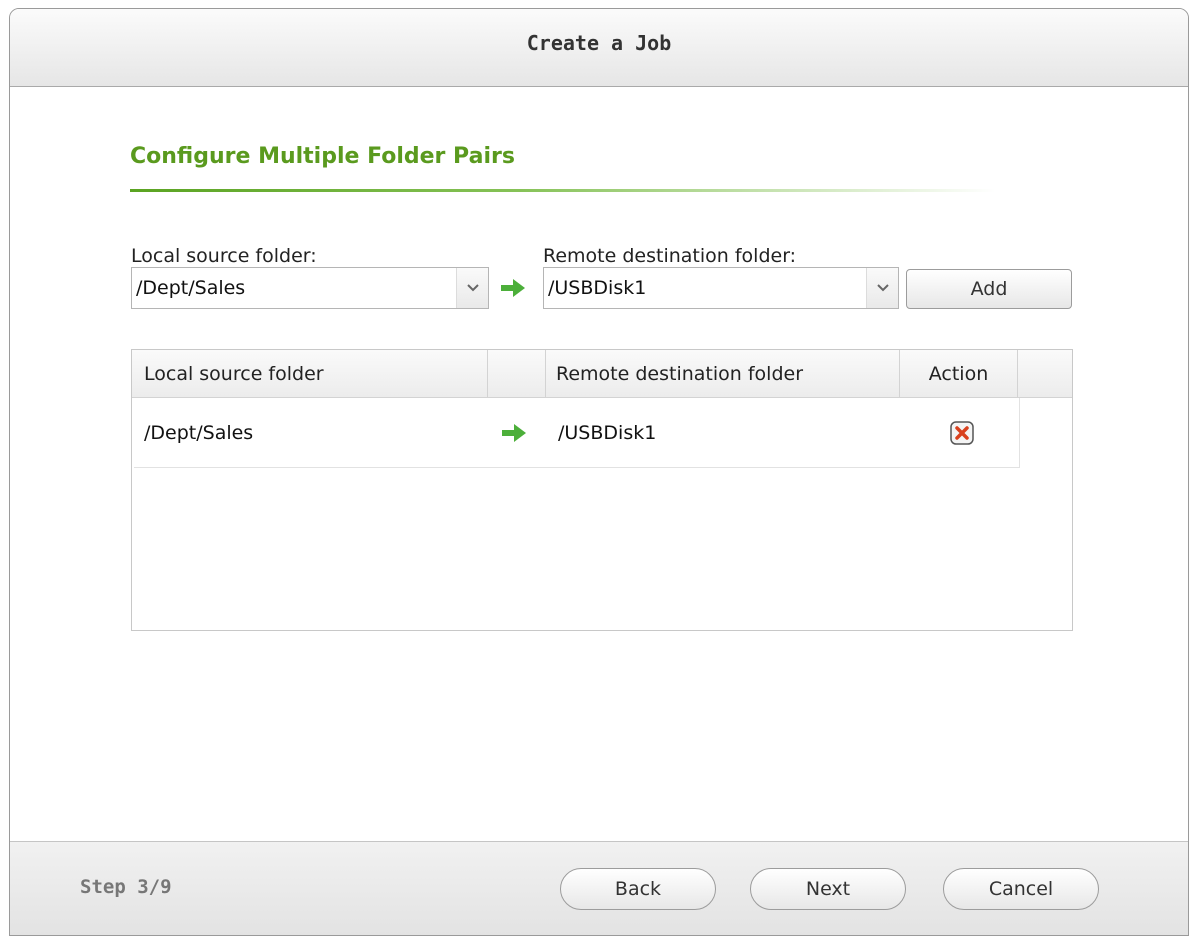 The image size is (1190, 938). What do you see at coordinates (224, 256) in the screenshot?
I see `local-source-label: Local source folder:` at bounding box center [224, 256].